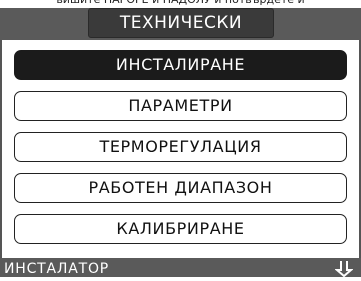 This screenshot has height=281, width=361. I want to click on menu-item-working-range: РАБОТЕН ДИАПАЗОН, so click(180, 188).